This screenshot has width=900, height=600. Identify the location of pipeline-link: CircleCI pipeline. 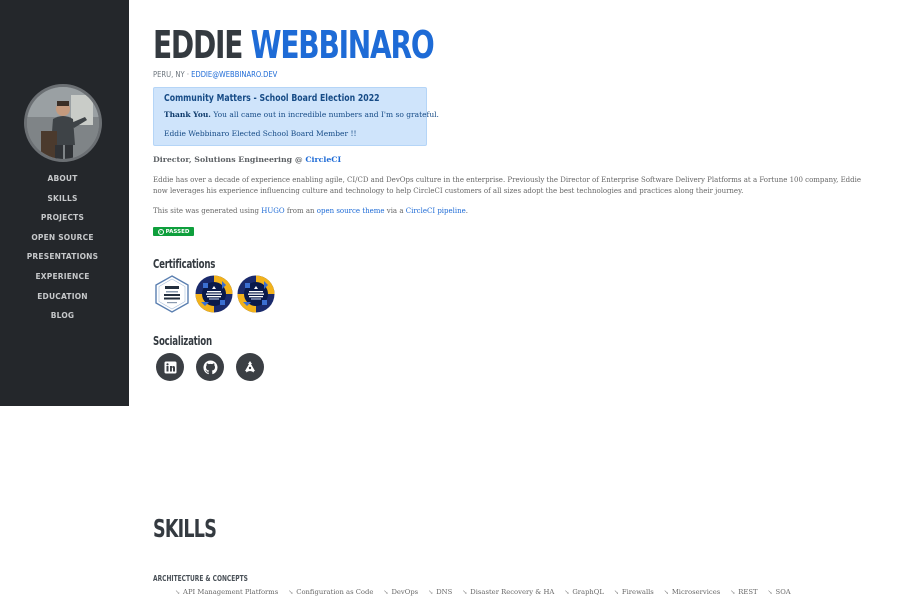
(436, 211).